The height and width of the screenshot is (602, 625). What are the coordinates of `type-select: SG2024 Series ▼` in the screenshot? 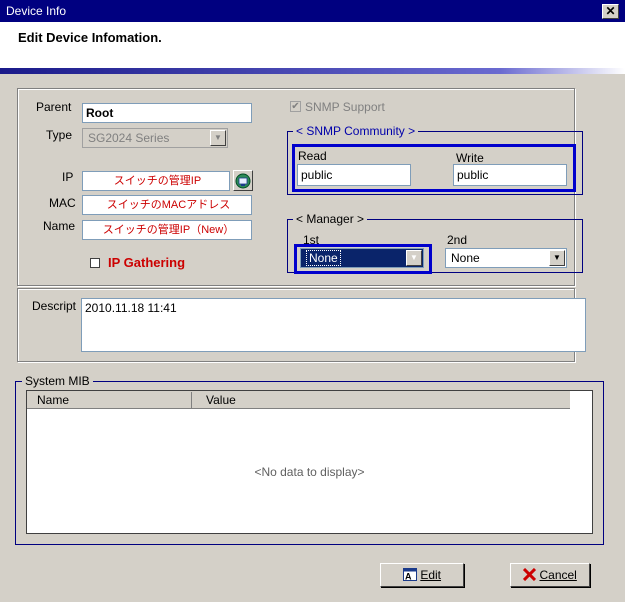 It's located at (155, 138).